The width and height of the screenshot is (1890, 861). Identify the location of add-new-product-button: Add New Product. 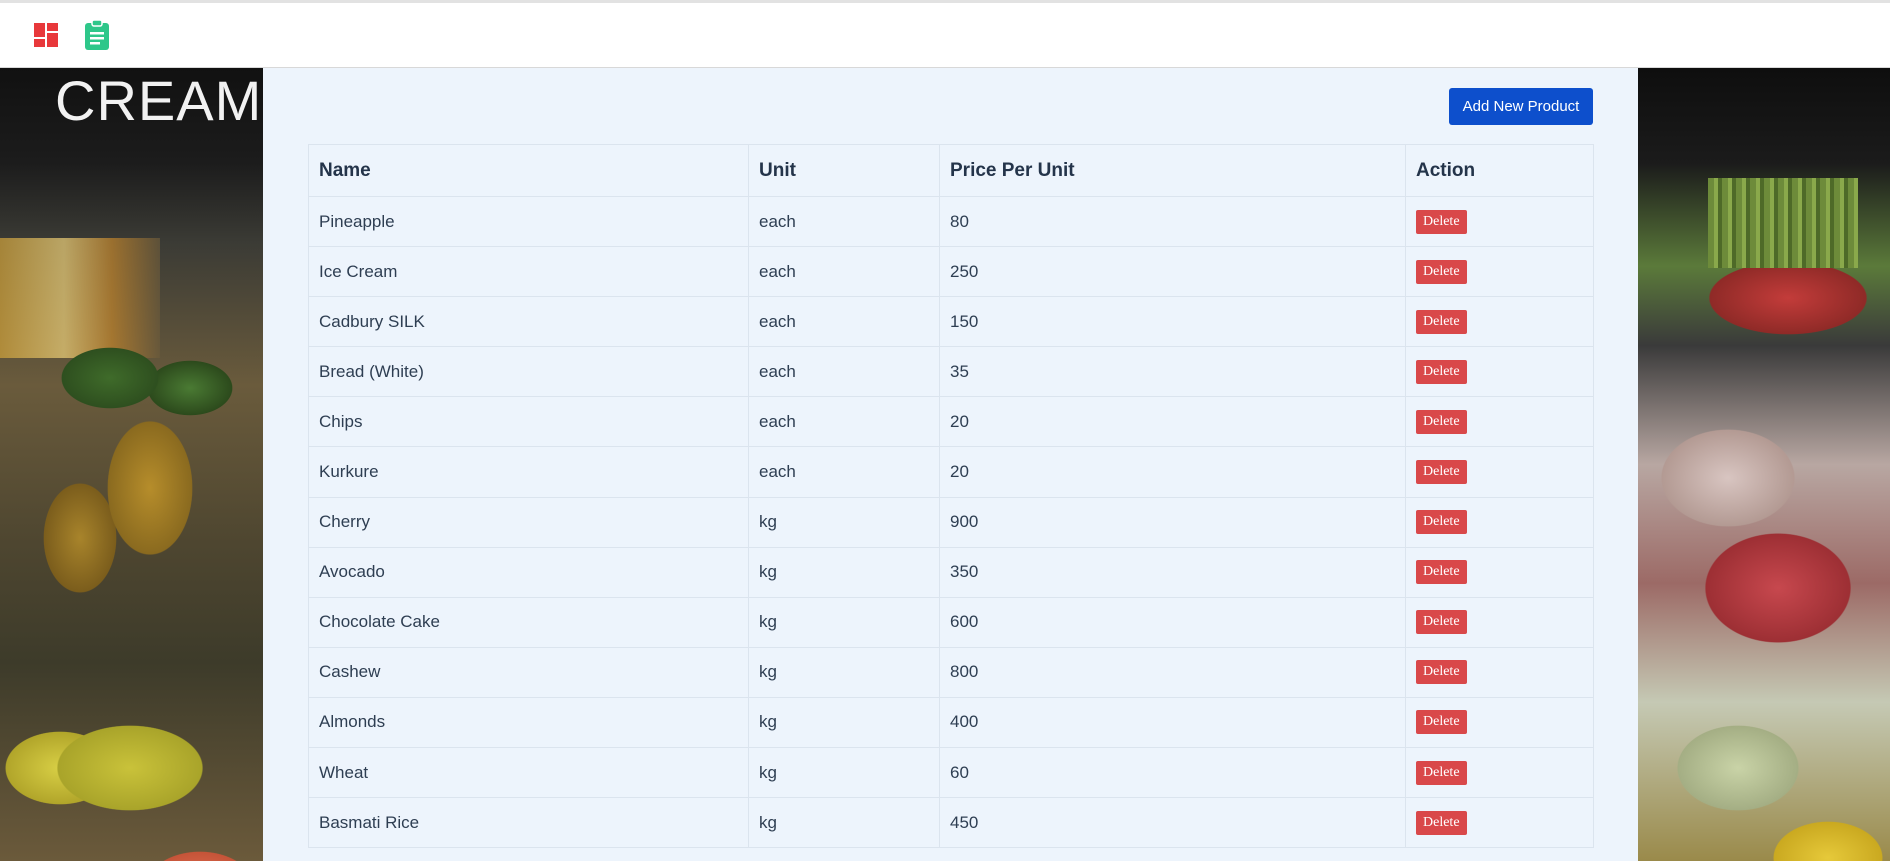
(1521, 106).